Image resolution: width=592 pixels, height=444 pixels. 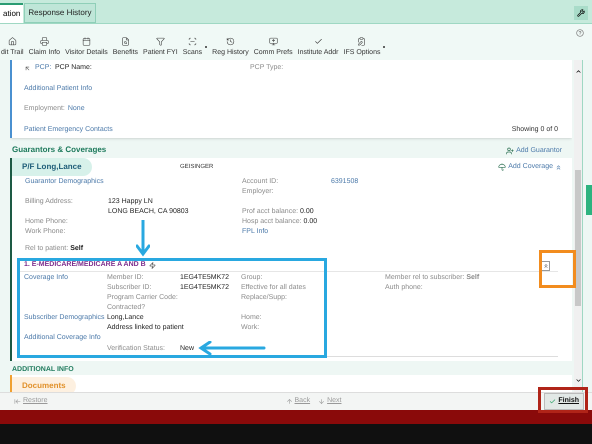 I want to click on filter-icon, so click(x=160, y=41).